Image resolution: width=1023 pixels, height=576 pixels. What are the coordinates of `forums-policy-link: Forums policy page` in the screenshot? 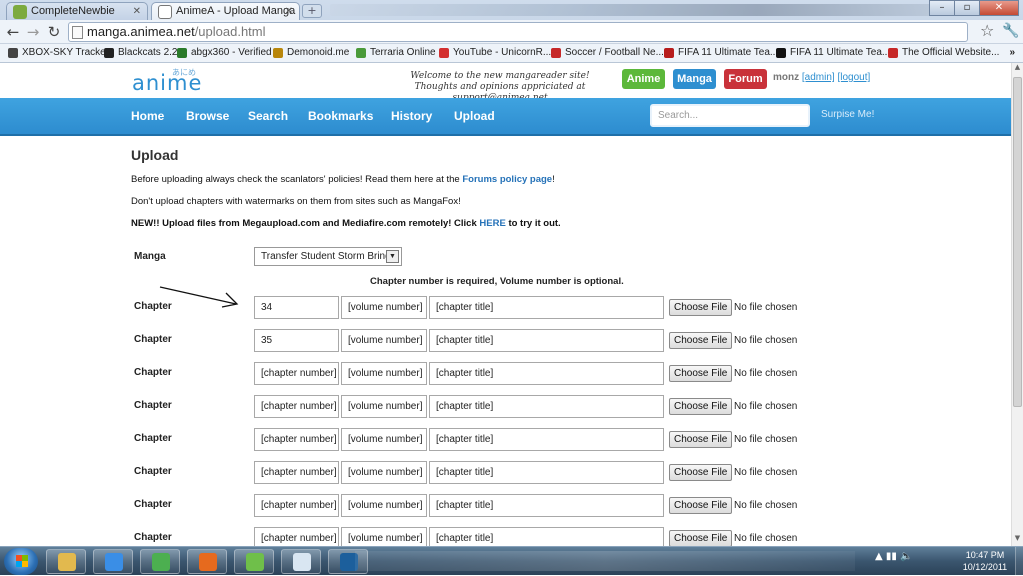 It's located at (507, 179).